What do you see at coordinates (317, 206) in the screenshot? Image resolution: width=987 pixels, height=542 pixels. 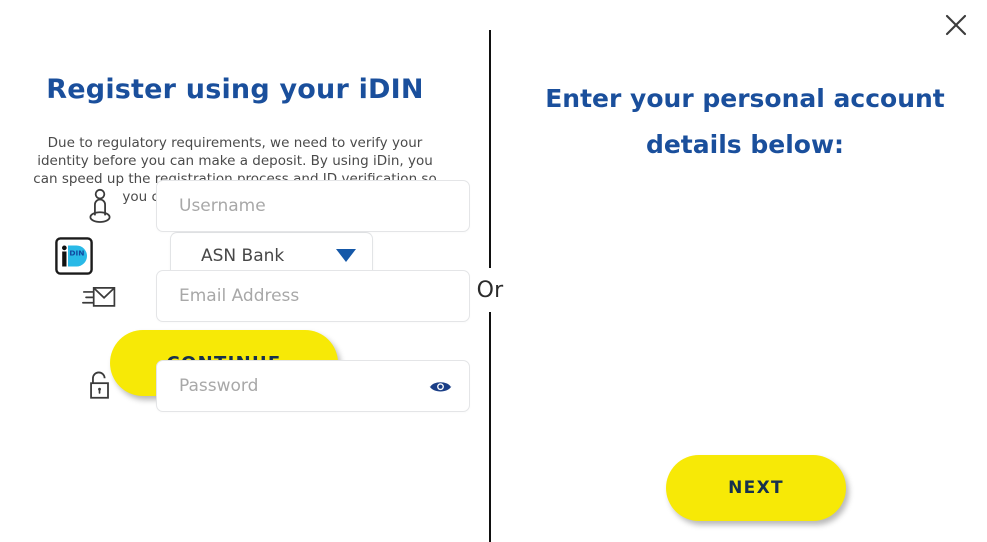 I see `username-input` at bounding box center [317, 206].